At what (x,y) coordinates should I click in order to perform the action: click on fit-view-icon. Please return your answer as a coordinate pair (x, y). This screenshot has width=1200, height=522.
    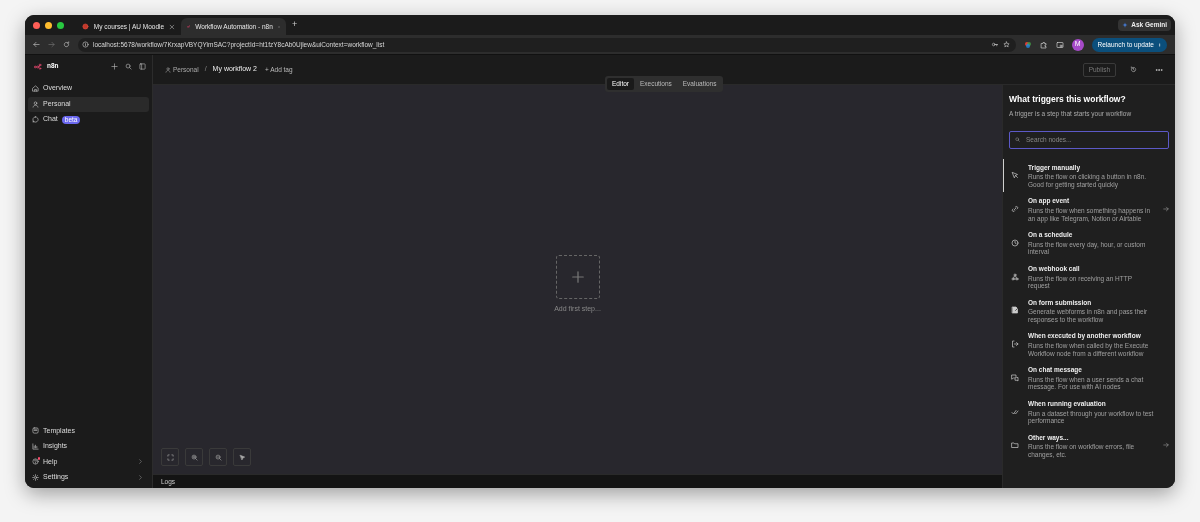
    Looking at the image, I should click on (170, 457).